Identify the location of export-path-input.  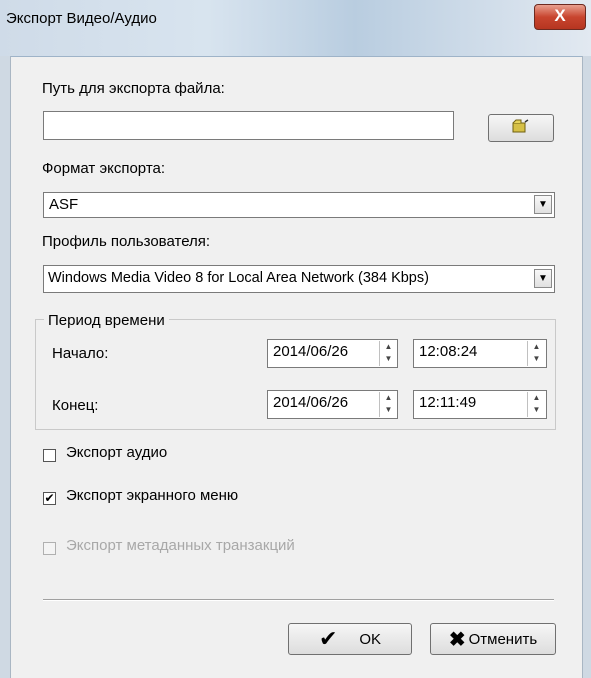
(248, 125).